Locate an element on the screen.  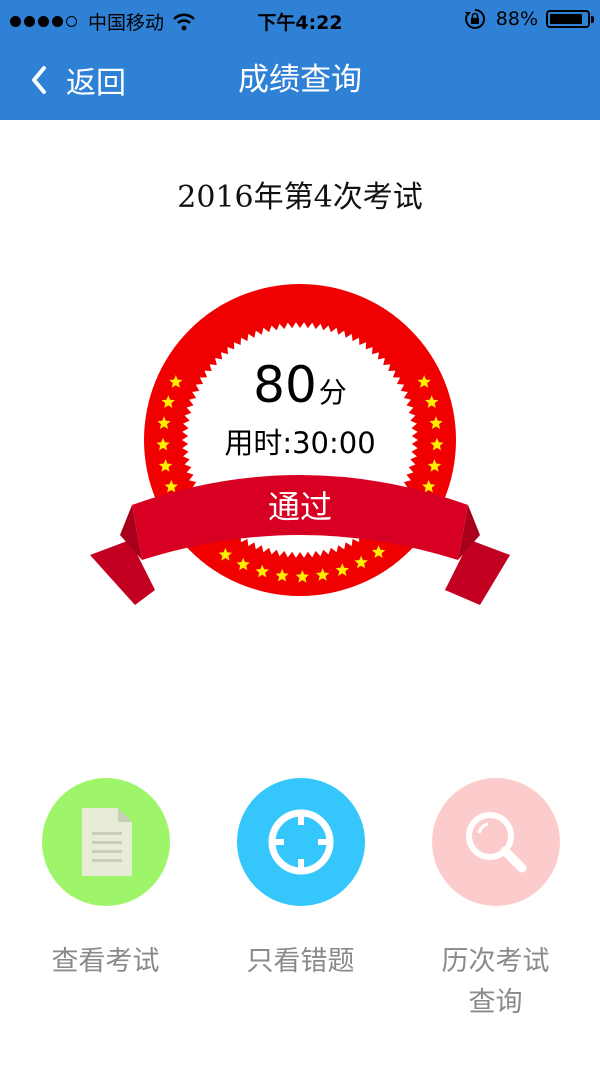
navigation-bar: 返回 成绩查询 is located at coordinates (300, 80).